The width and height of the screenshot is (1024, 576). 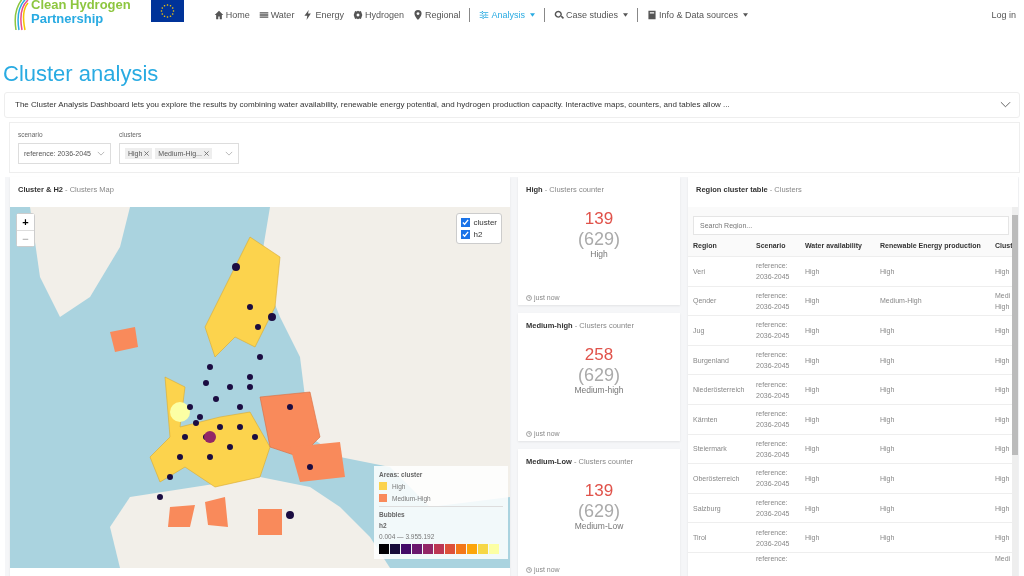 What do you see at coordinates (436, 15) in the screenshot?
I see `nav-link: Regional` at bounding box center [436, 15].